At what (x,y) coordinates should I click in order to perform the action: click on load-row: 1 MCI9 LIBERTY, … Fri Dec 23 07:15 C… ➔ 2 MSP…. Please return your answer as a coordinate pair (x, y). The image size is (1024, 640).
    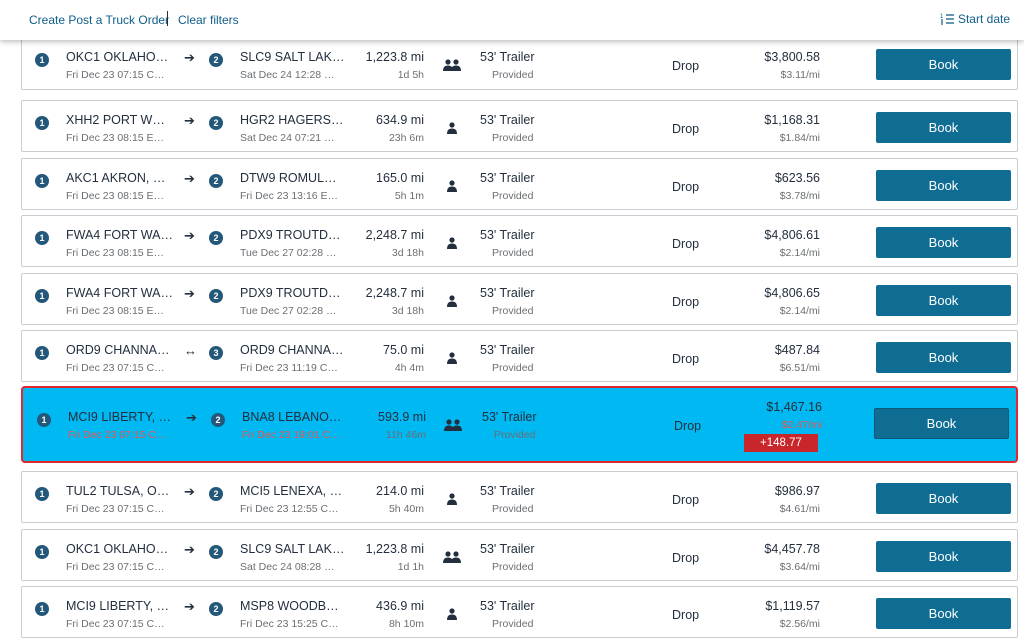
    Looking at the image, I should click on (519, 612).